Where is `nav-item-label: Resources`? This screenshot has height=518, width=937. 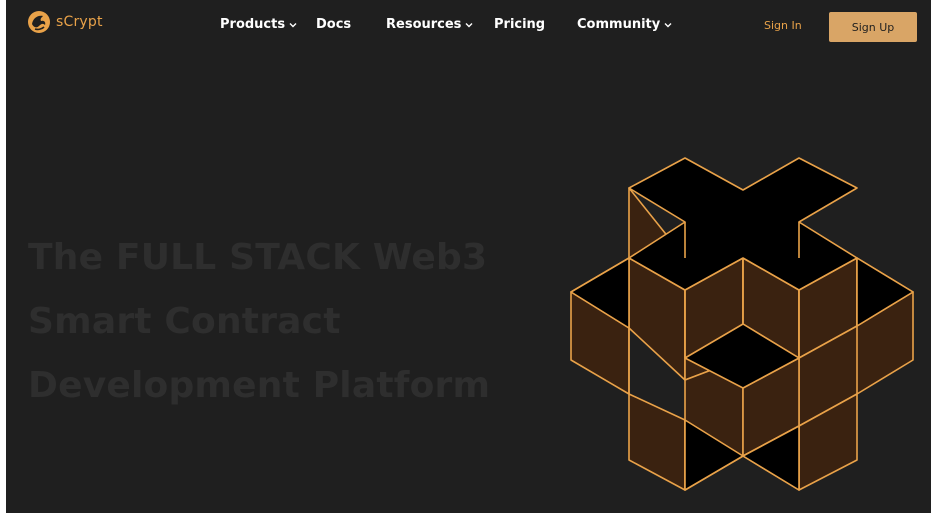
nav-item-label: Resources is located at coordinates (424, 24).